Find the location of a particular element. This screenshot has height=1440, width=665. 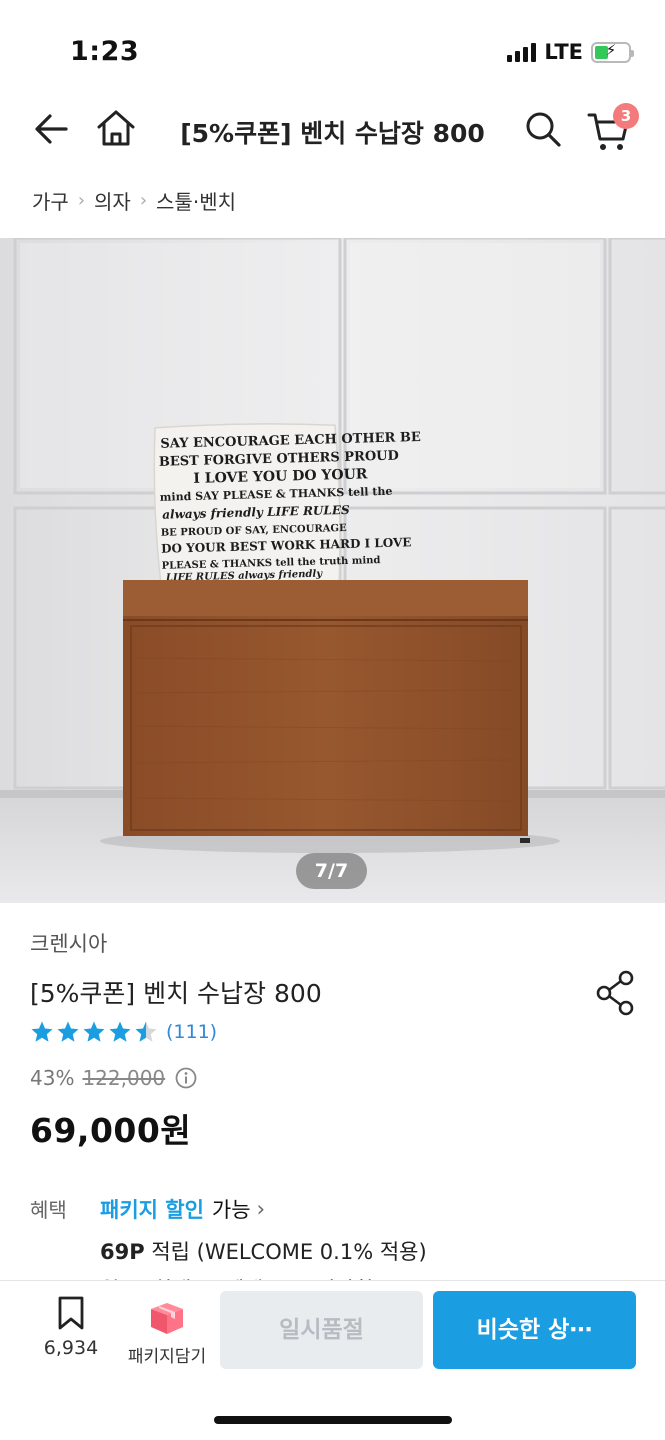

bookmark-button: 6,934 is located at coordinates (71, 1330).